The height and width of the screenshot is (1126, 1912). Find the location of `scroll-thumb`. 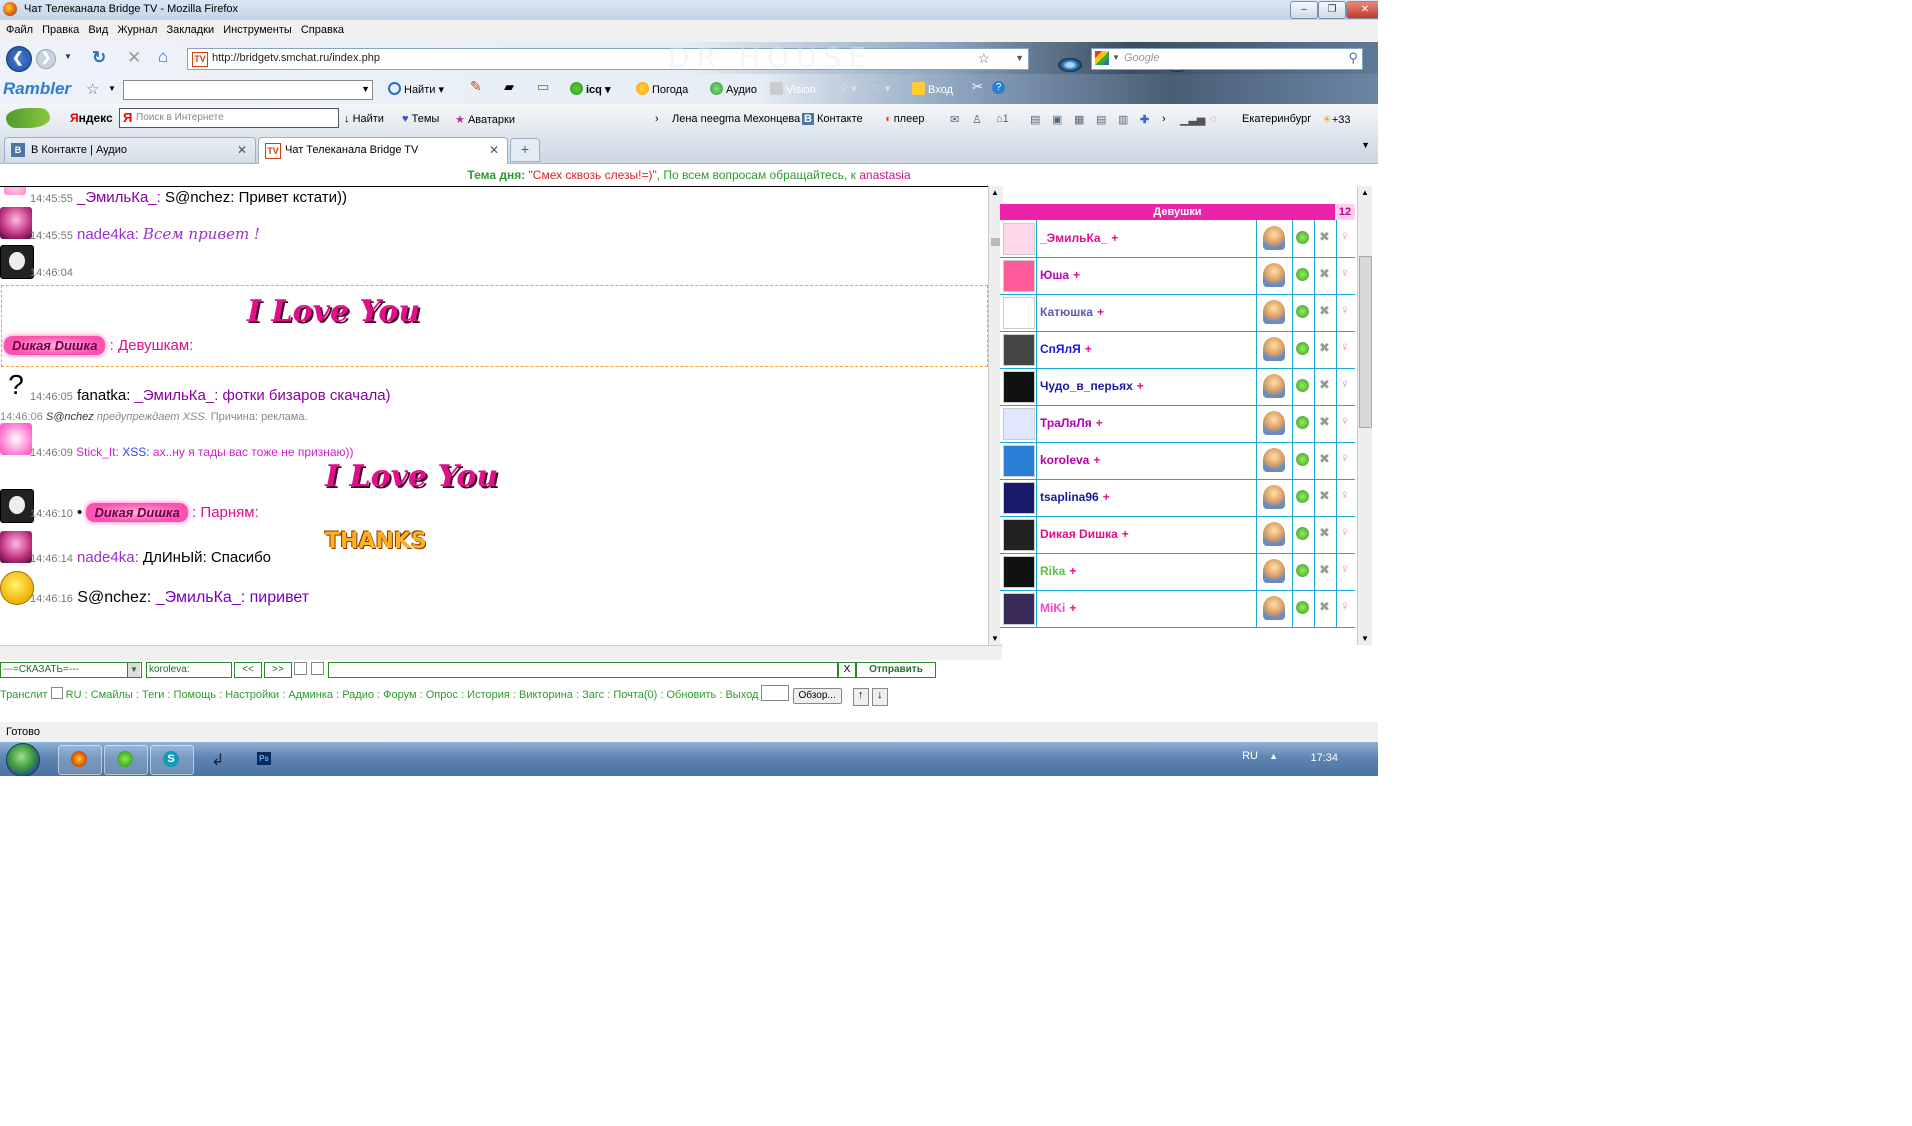

scroll-thumb is located at coordinates (1365, 342).